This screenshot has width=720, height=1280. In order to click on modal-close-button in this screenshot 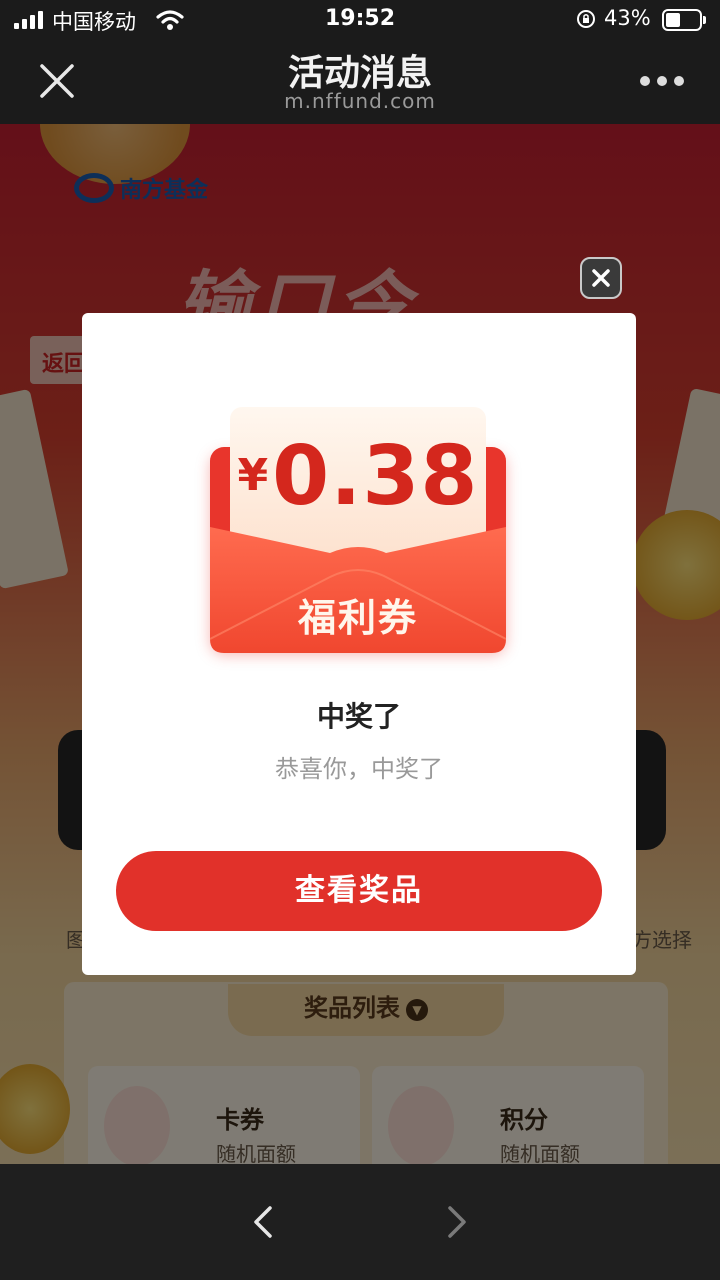, I will do `click(601, 278)`.